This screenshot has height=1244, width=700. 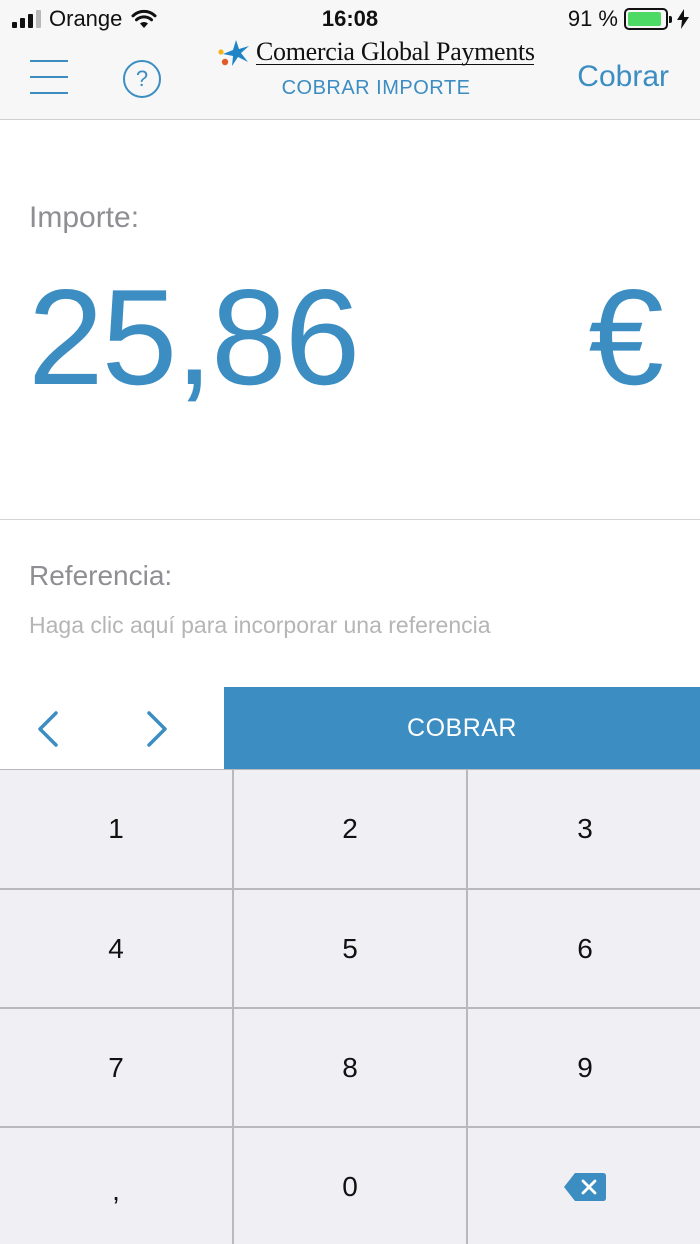 I want to click on charging-bolt-icon, so click(x=683, y=19).